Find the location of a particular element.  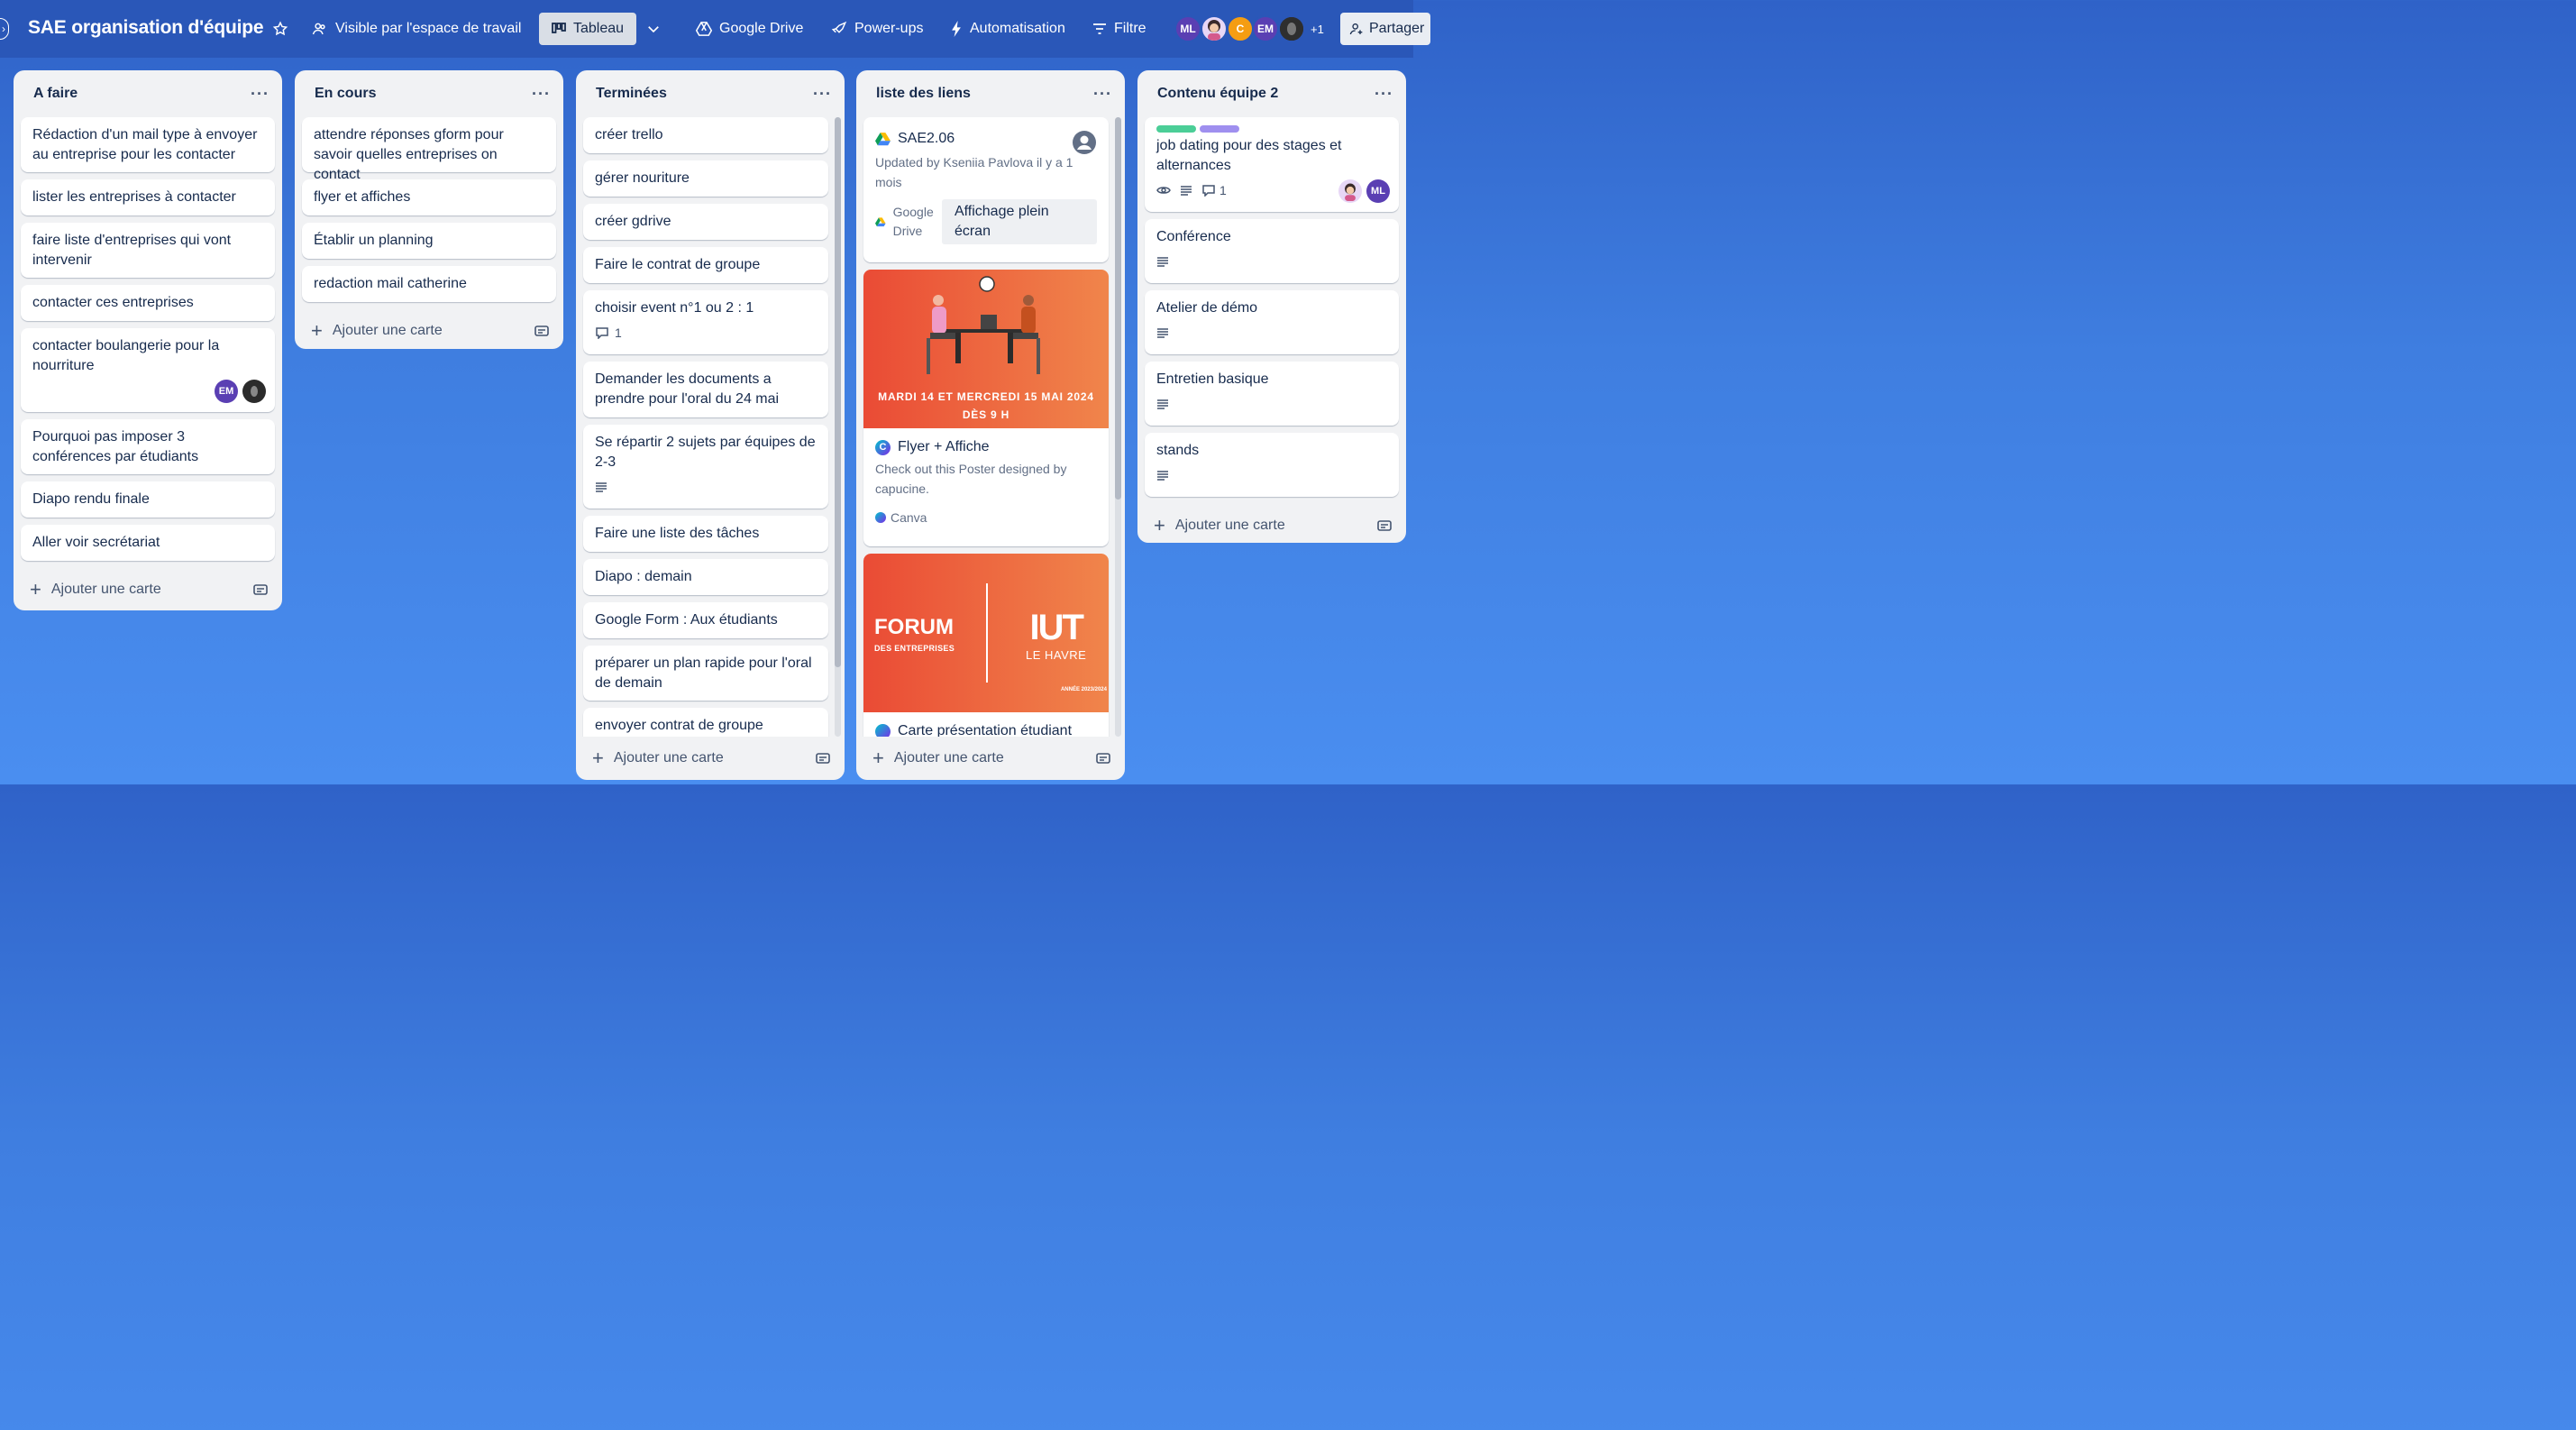

card: créer gdrive is located at coordinates (705, 222).